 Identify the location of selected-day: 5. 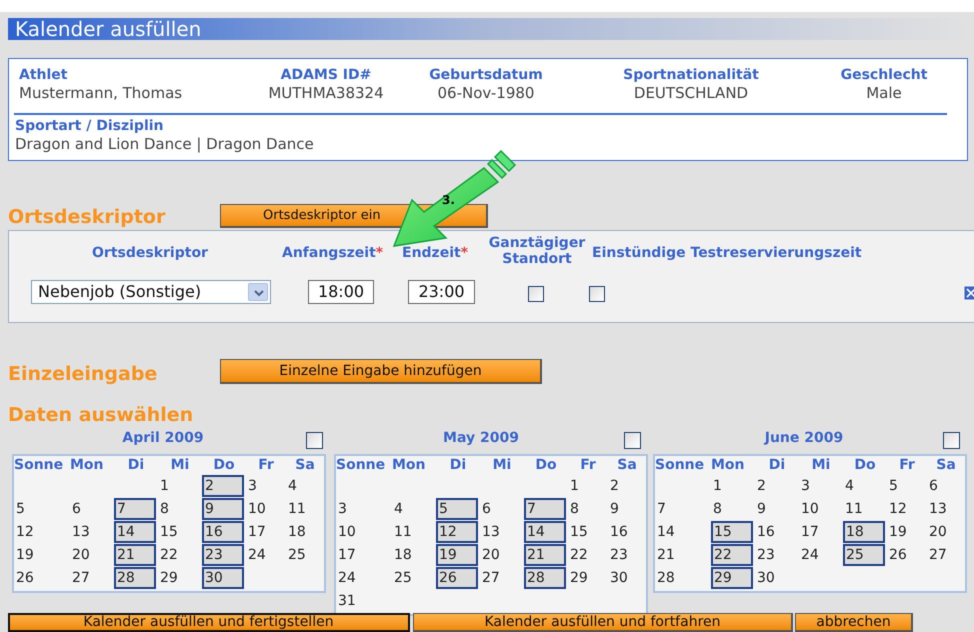
(457, 509).